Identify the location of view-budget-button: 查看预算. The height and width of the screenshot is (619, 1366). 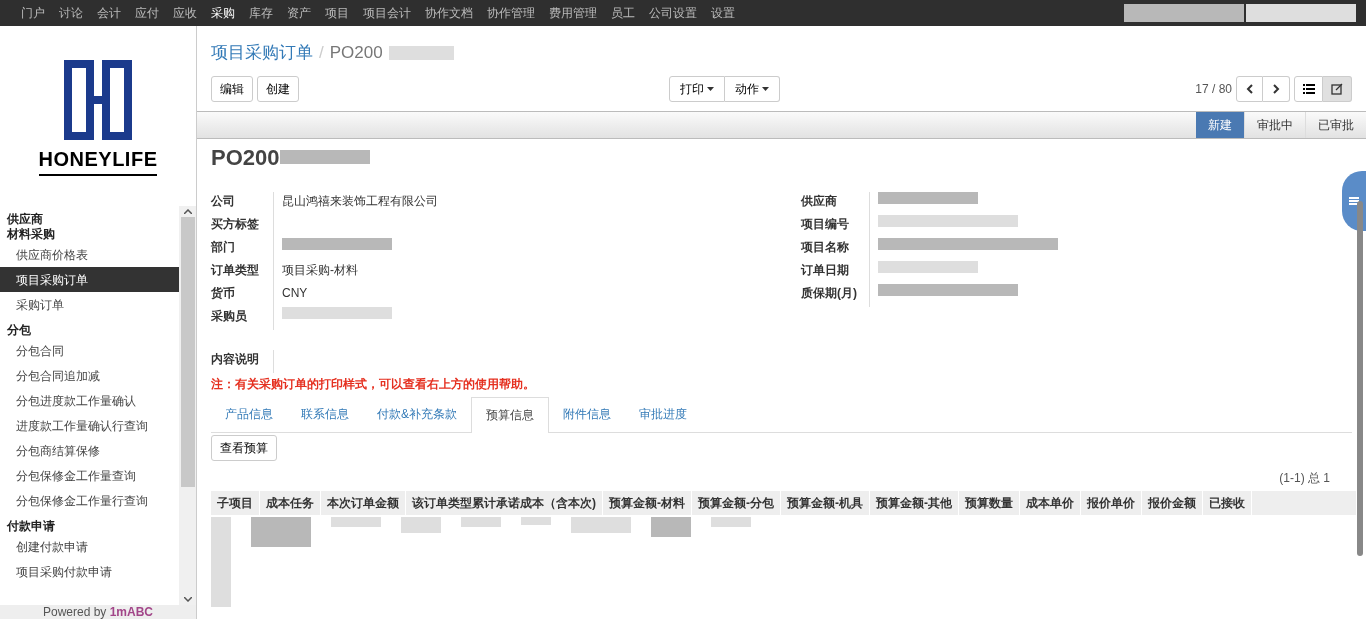
(244, 447).